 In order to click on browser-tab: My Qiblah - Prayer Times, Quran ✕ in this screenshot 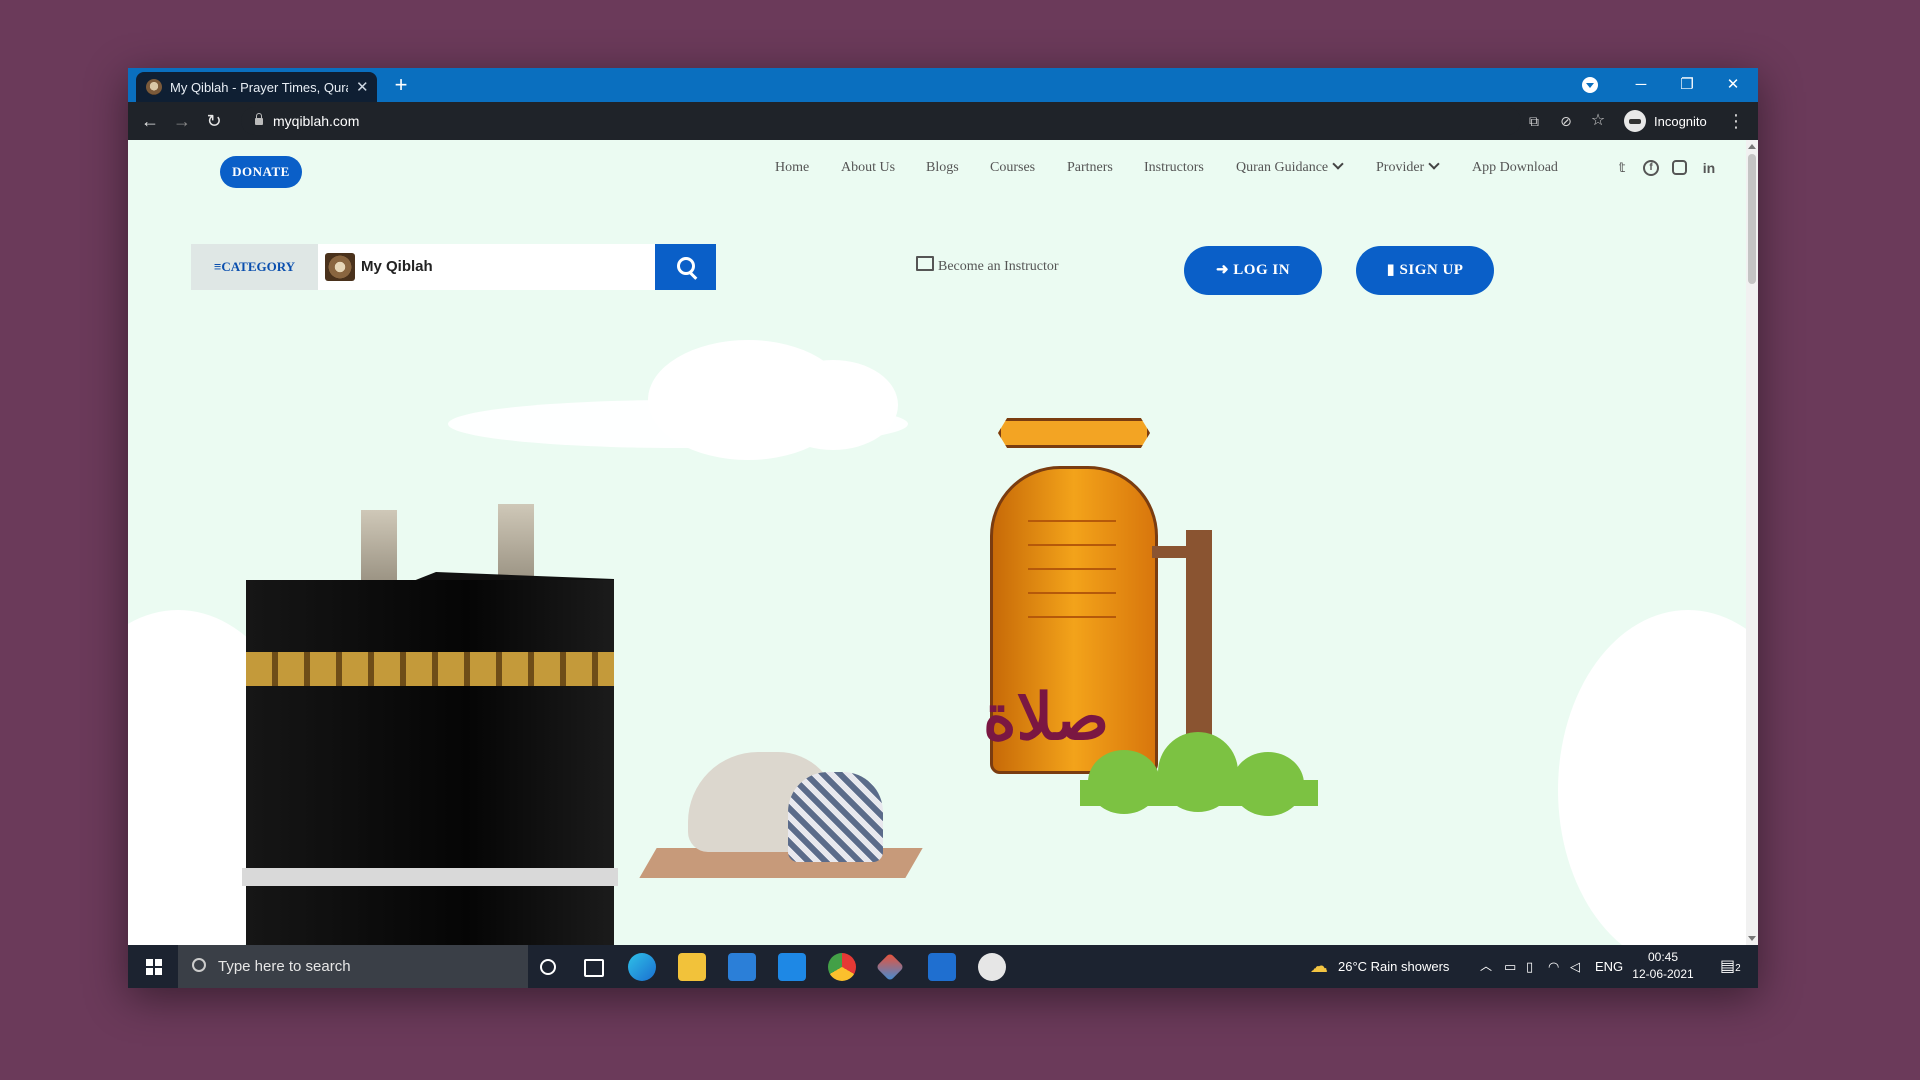, I will do `click(256, 87)`.